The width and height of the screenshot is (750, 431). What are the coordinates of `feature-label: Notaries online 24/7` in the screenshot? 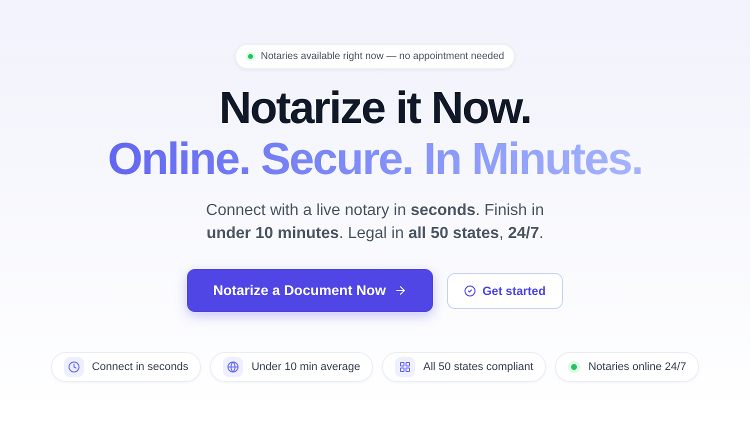 It's located at (637, 367).